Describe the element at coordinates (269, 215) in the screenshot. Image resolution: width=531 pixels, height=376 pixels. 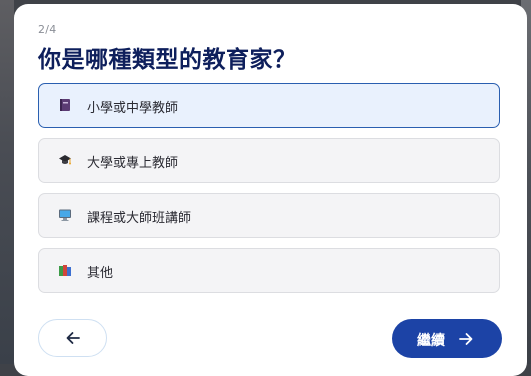
I see `option-course-instructor: 課程或大師班講師` at that location.